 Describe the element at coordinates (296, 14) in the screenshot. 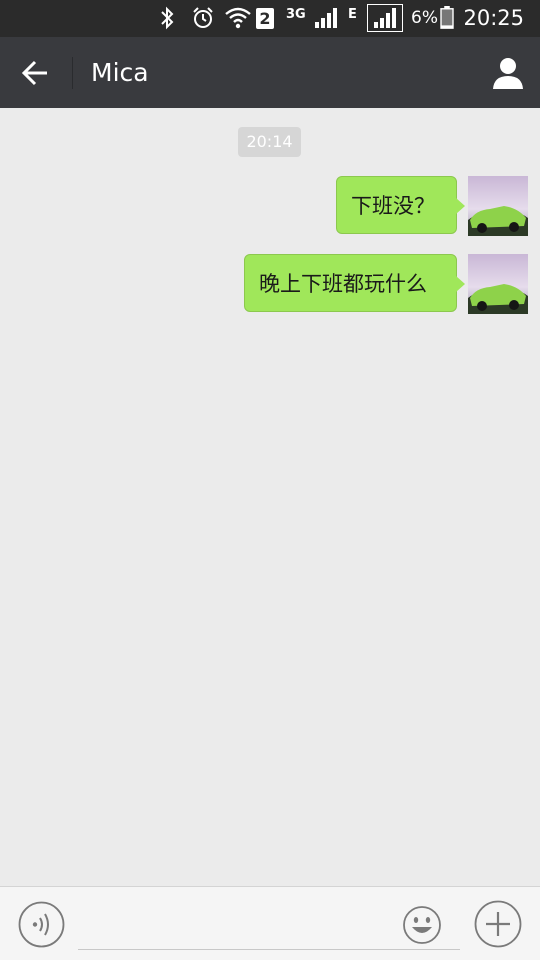

I see `network-3g-label: 3G` at that location.